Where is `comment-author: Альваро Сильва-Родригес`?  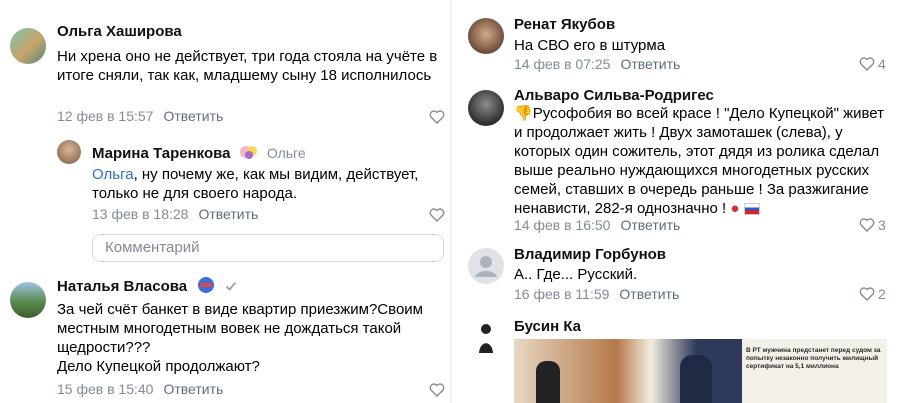 comment-author: Альваро Сильва-Родригес is located at coordinates (614, 95).